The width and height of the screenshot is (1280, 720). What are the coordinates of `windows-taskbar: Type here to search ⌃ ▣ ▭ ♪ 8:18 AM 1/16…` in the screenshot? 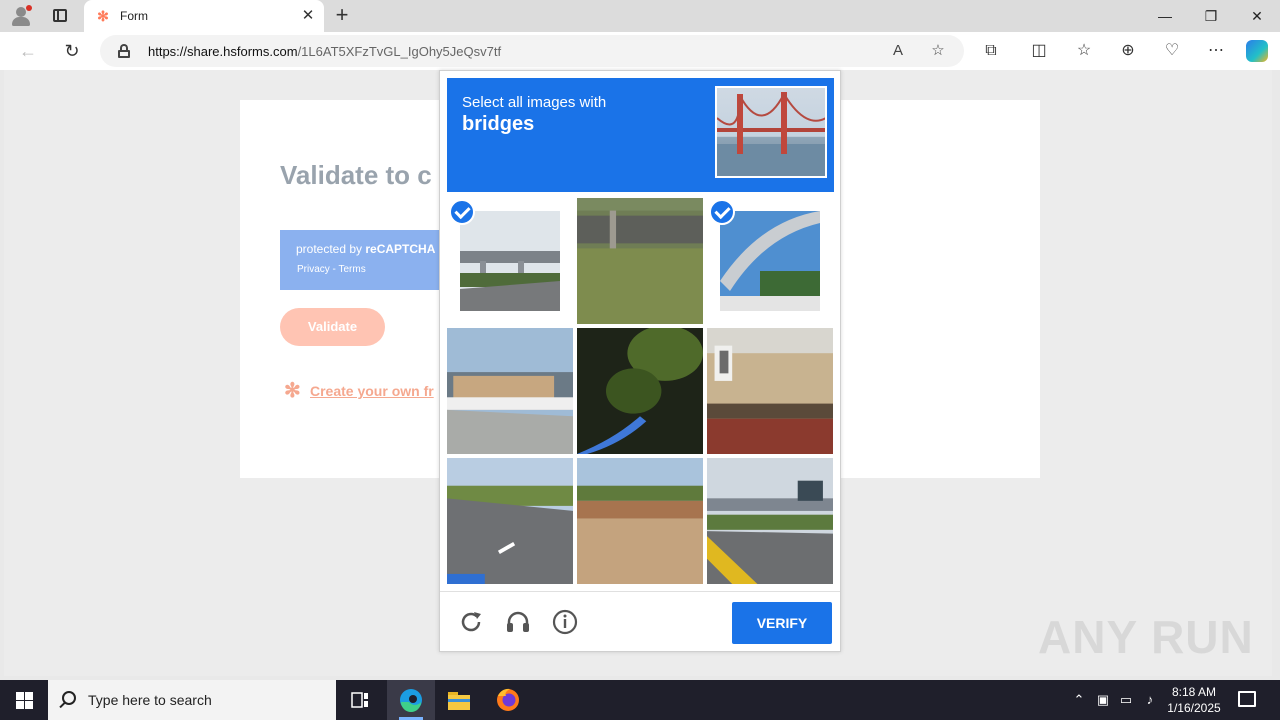 It's located at (640, 700).